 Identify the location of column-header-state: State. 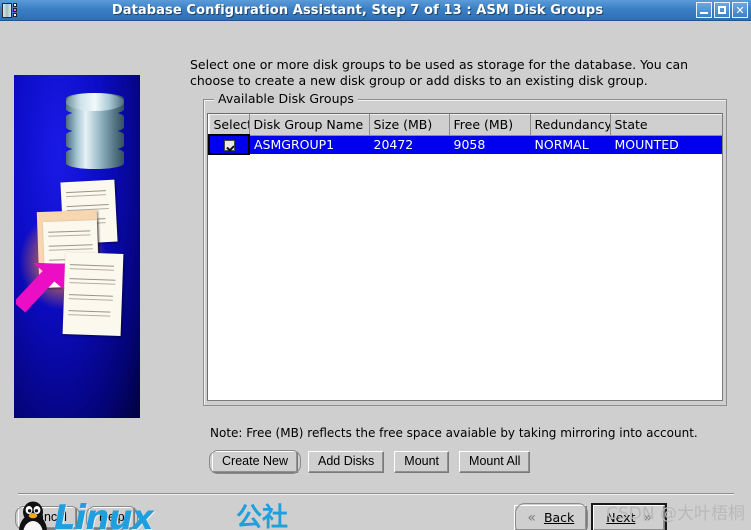
(665, 125).